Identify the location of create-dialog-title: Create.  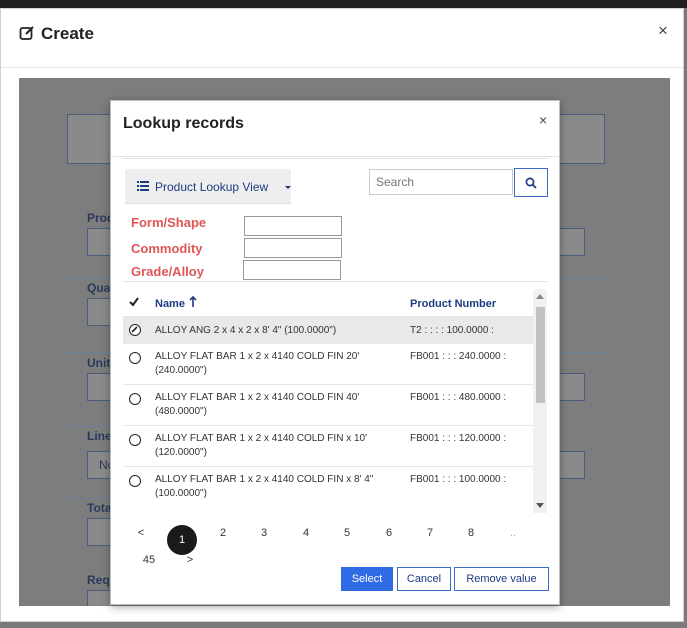
(67, 33).